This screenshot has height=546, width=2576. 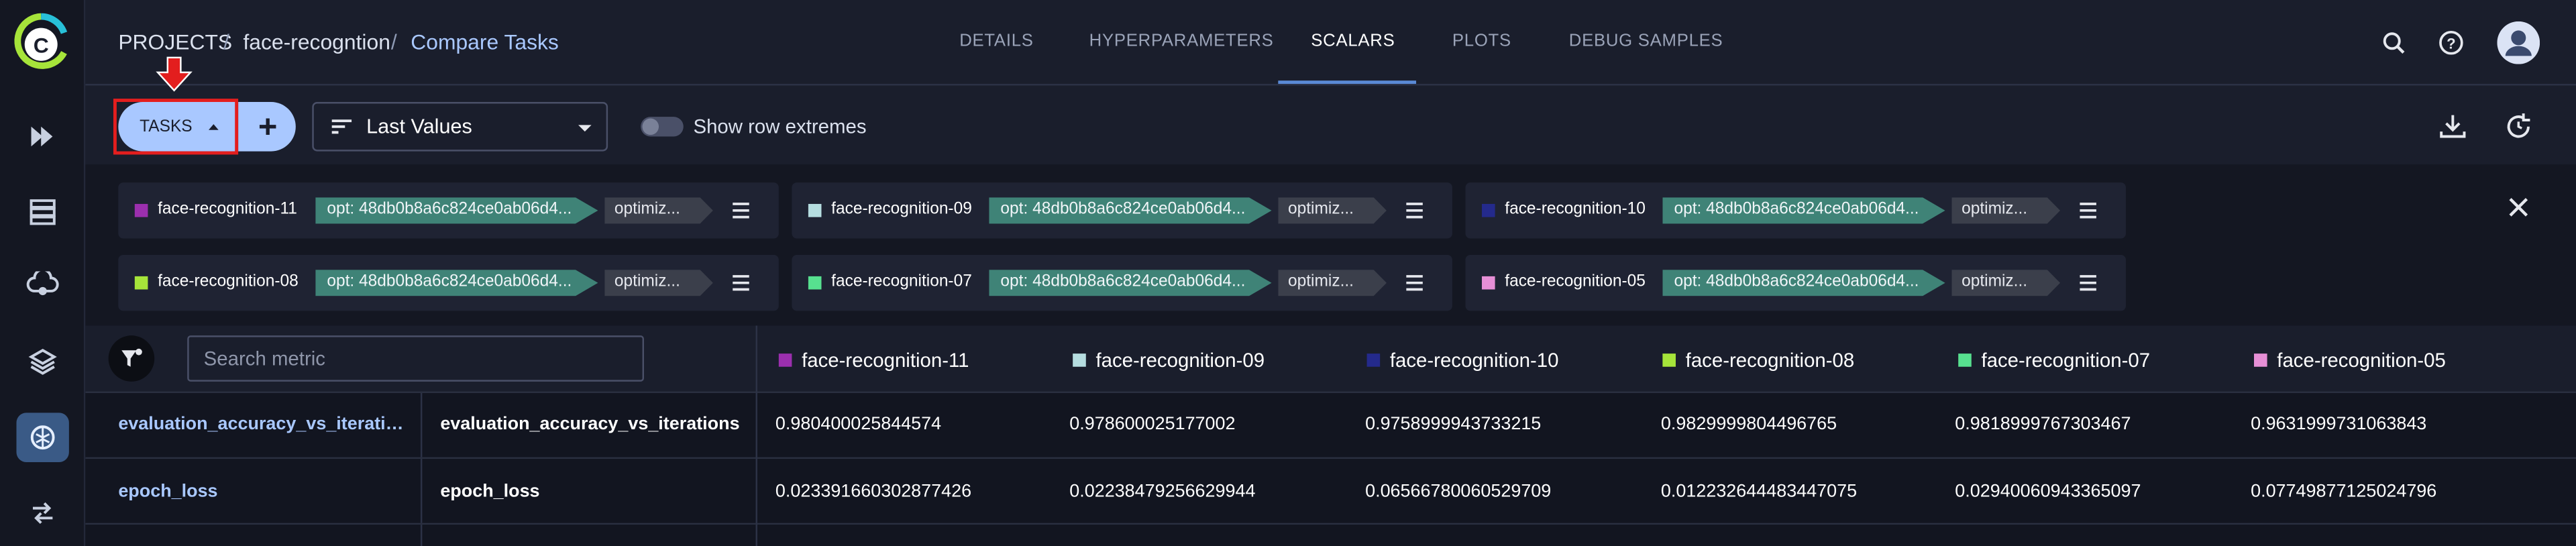 I want to click on tab-scalars: SCALARS, so click(x=1353, y=42).